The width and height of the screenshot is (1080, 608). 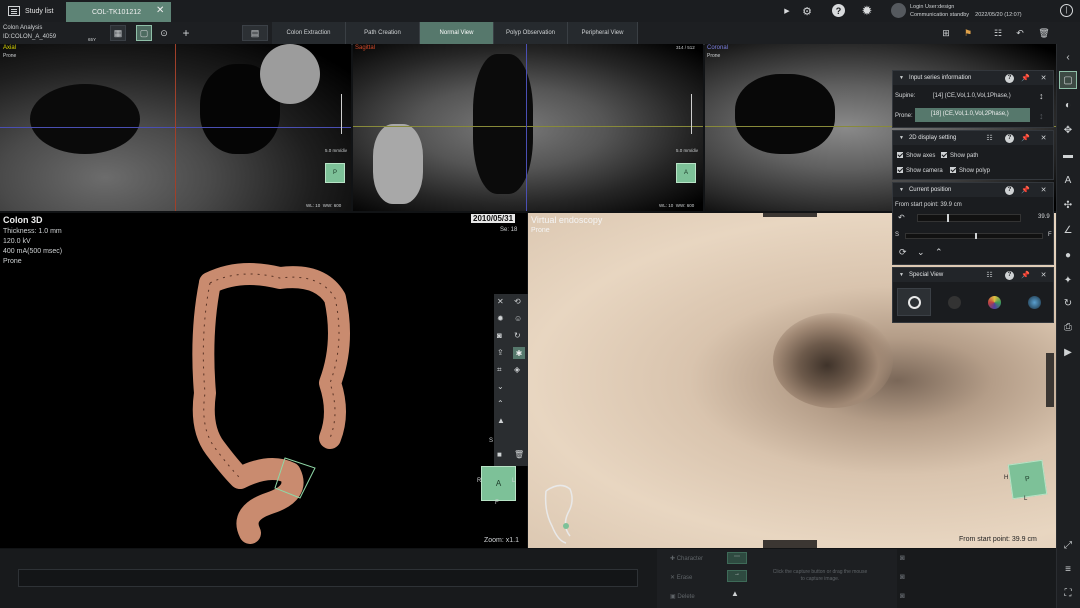 I want to click on export-icon: ⇪, so click(x=500, y=352).